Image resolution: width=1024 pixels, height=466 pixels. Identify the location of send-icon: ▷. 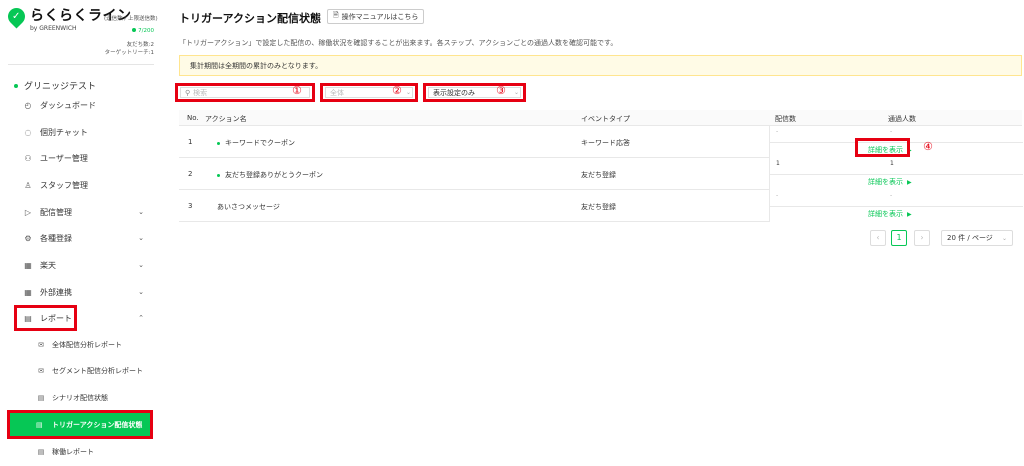
(28, 212).